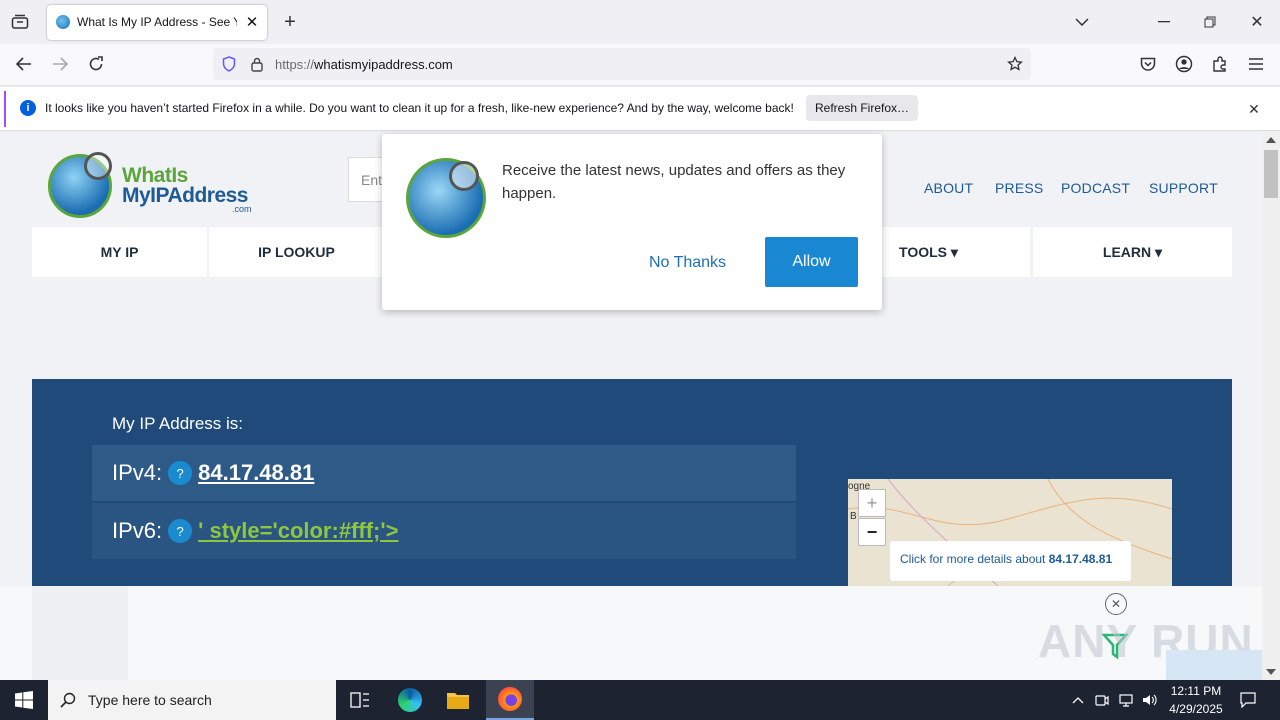 Image resolution: width=1280 pixels, height=720 pixels. I want to click on ipv6-label: IPv6:, so click(137, 530).